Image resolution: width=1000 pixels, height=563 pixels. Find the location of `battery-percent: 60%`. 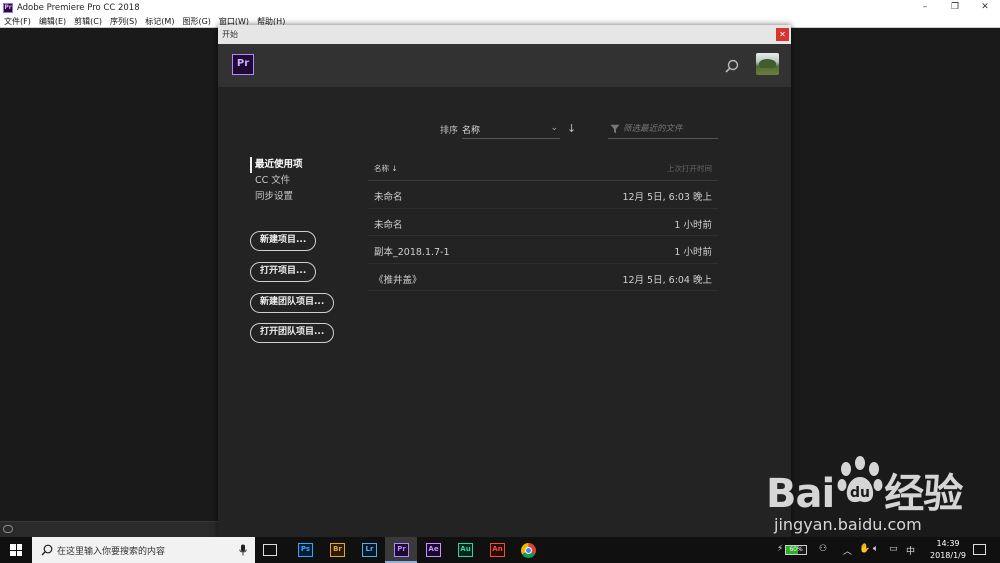

battery-percent: 60% is located at coordinates (796, 549).